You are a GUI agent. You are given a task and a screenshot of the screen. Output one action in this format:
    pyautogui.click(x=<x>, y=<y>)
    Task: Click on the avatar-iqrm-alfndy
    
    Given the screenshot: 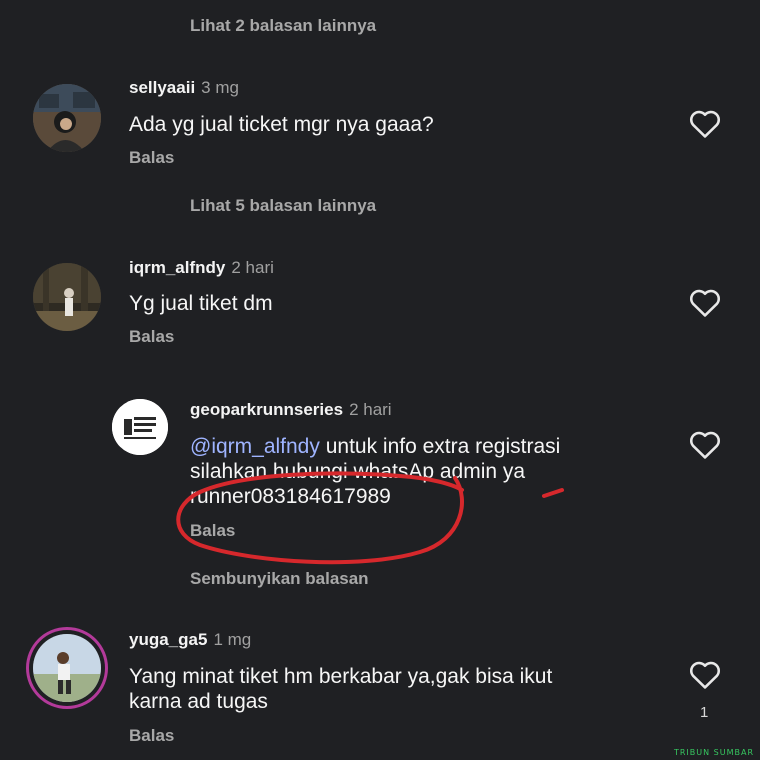 What is the action you would take?
    pyautogui.click(x=67, y=297)
    